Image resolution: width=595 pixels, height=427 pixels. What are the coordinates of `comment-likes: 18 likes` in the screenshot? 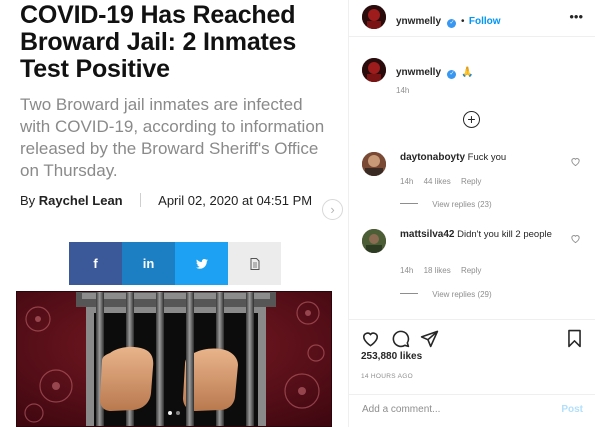 It's located at (437, 270).